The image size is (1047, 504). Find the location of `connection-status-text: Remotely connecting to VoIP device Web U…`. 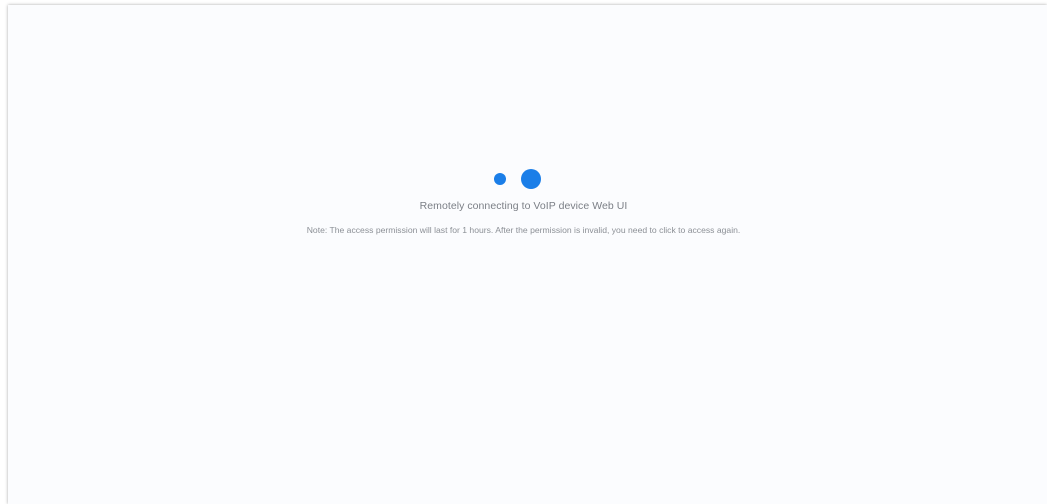

connection-status-text: Remotely connecting to VoIP device Web U… is located at coordinates (523, 206).